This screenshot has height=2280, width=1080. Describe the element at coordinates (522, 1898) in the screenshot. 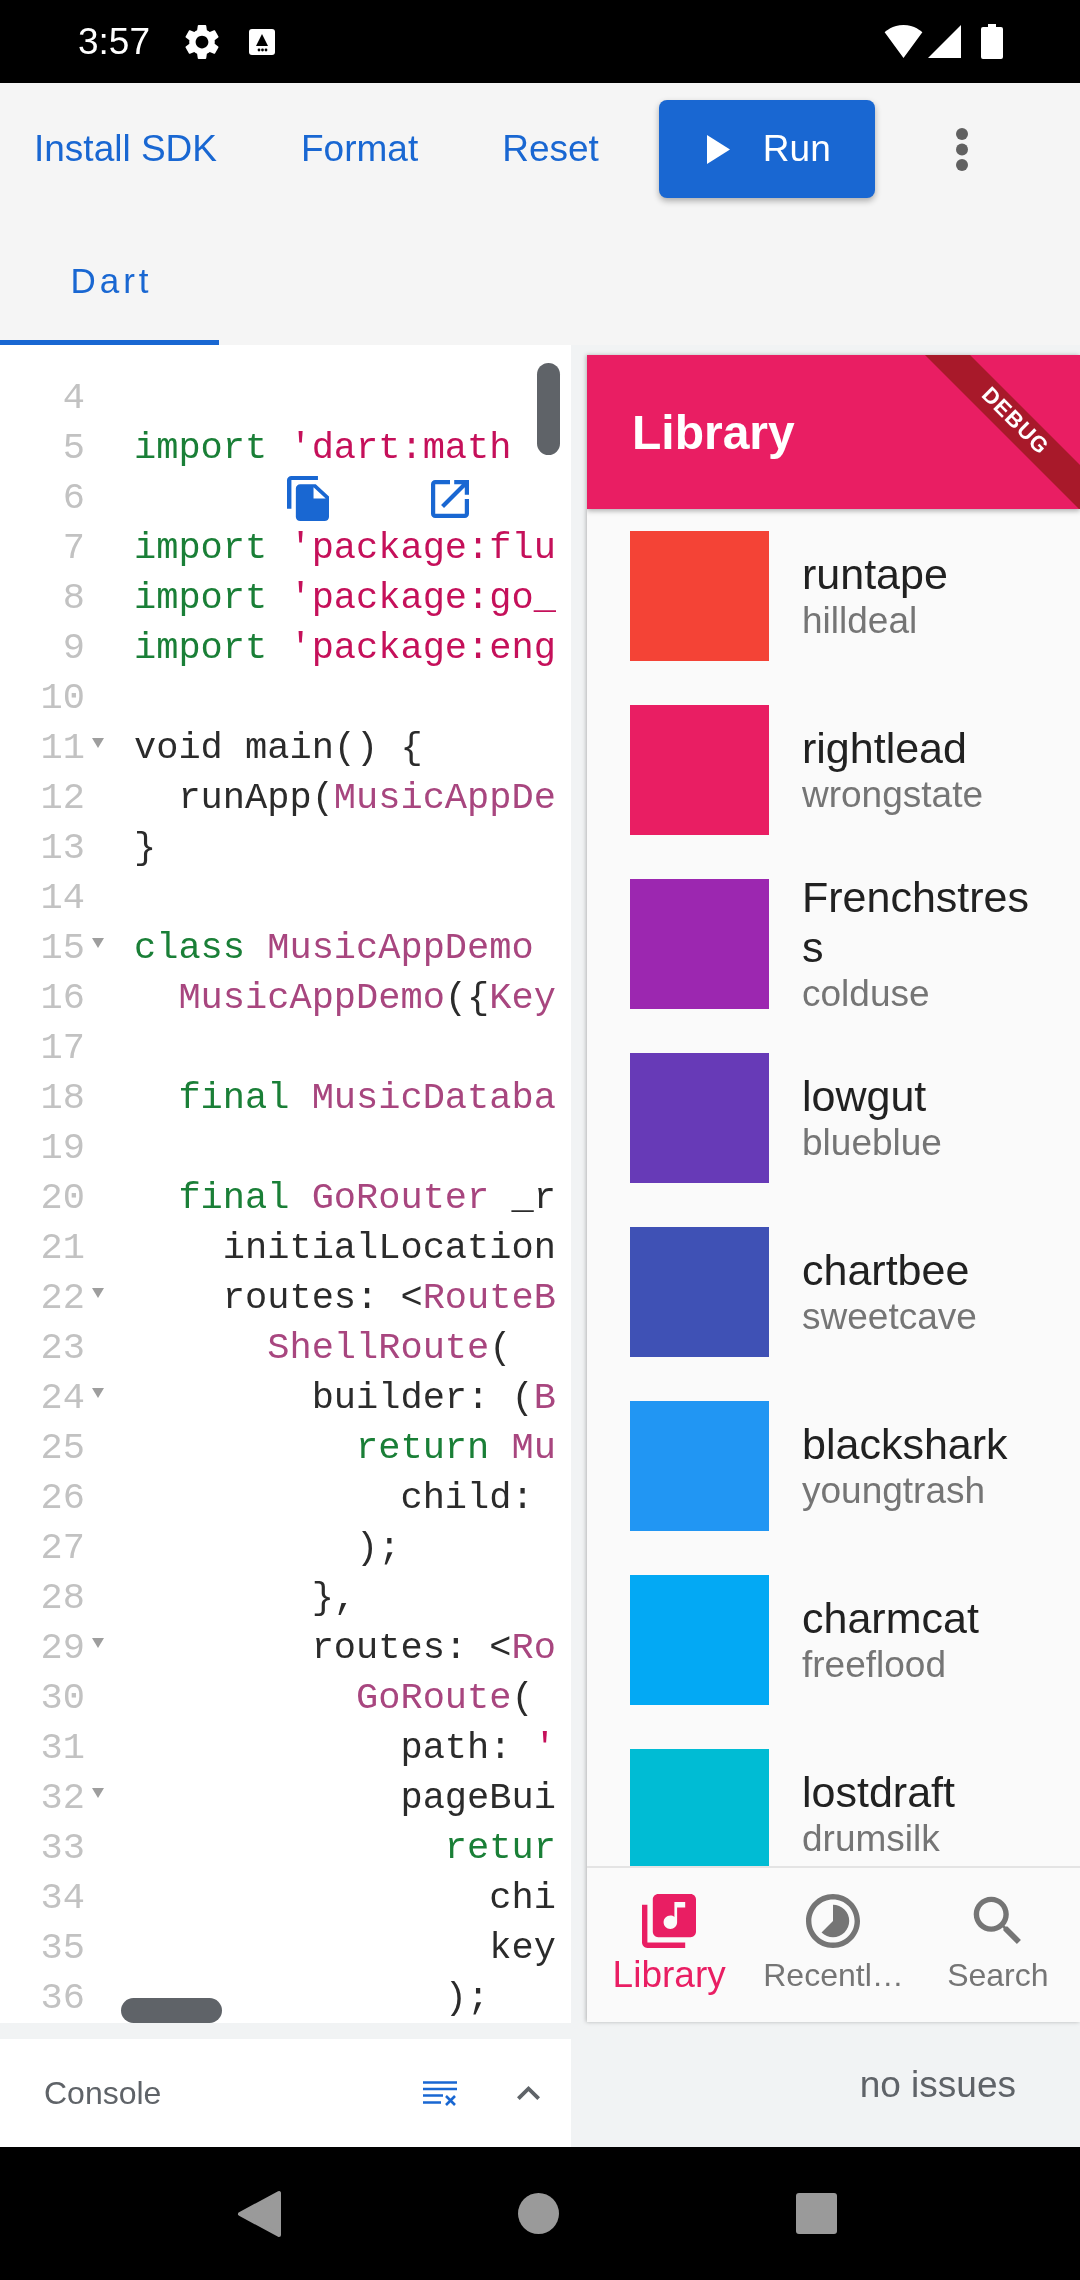

I see `code-line: chi` at that location.